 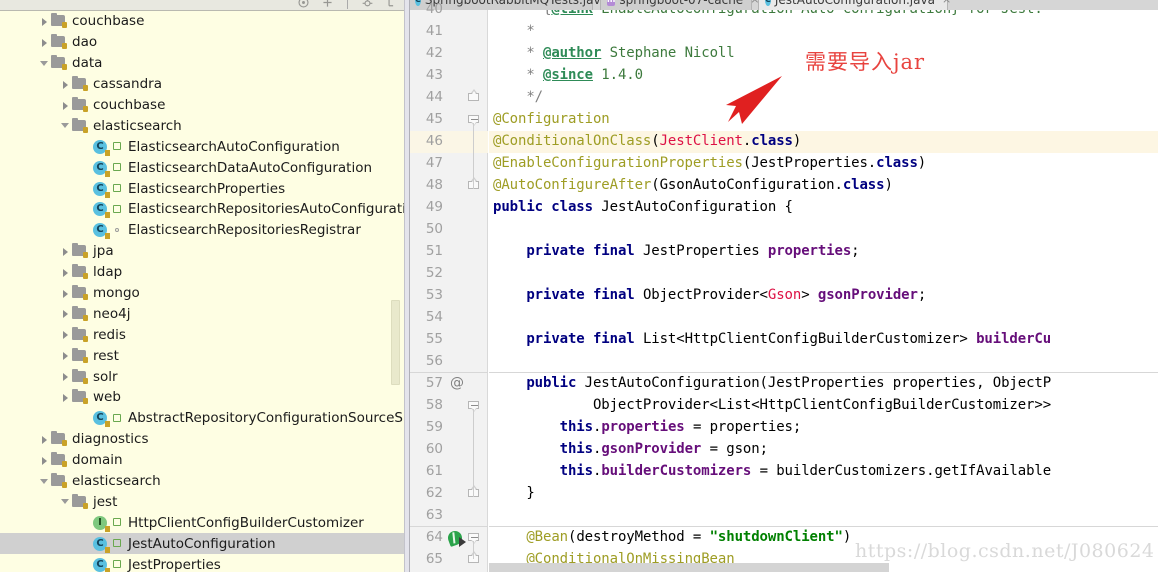 I want to click on tree-node-diagnostics: diagnostics, so click(x=202, y=439).